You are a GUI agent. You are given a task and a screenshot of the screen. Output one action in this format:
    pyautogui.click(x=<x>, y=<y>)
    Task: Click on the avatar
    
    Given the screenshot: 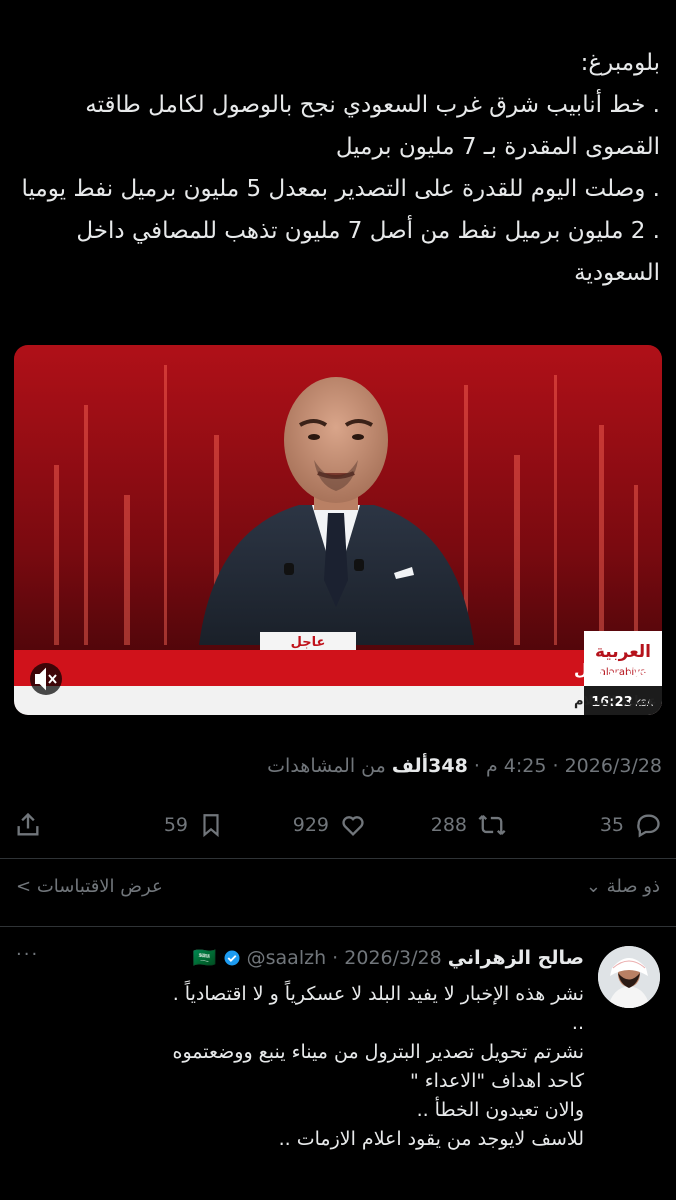 What is the action you would take?
    pyautogui.click(x=629, y=977)
    